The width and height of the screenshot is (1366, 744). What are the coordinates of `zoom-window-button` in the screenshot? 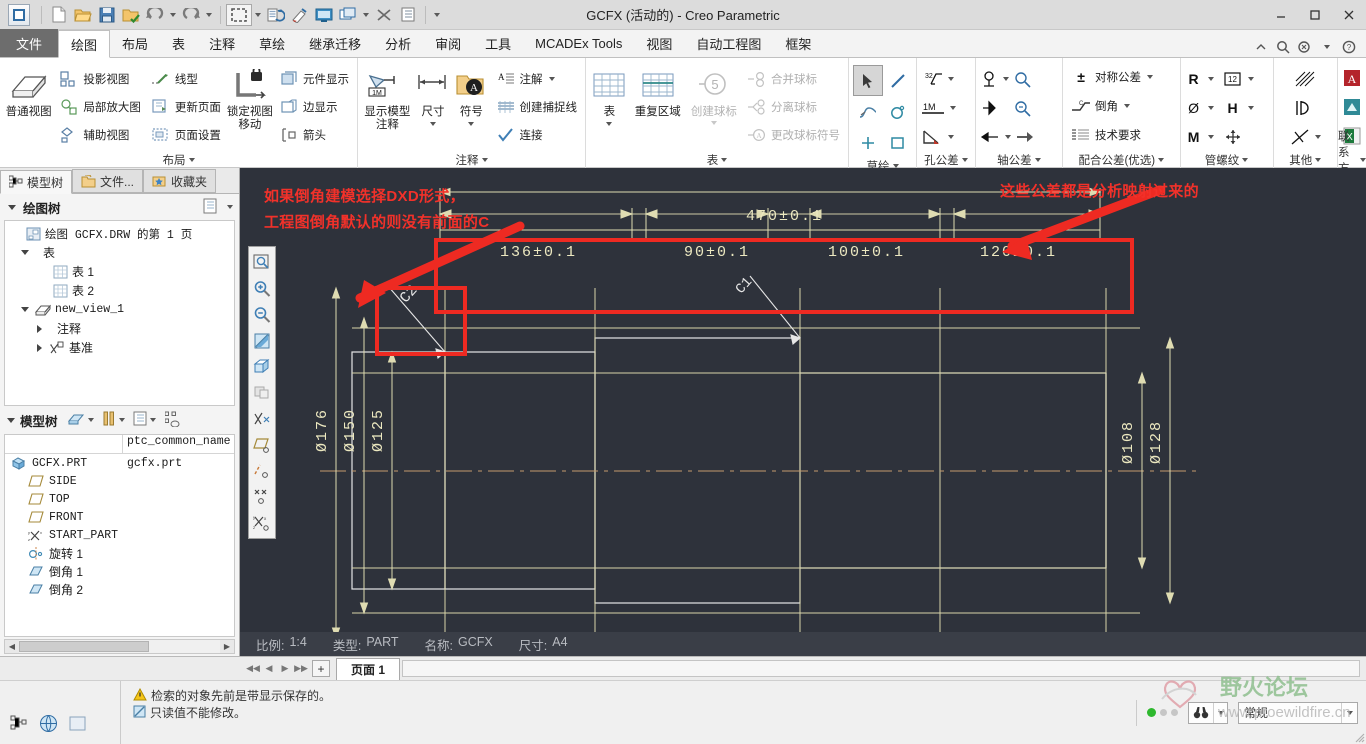 It's located at (262, 262).